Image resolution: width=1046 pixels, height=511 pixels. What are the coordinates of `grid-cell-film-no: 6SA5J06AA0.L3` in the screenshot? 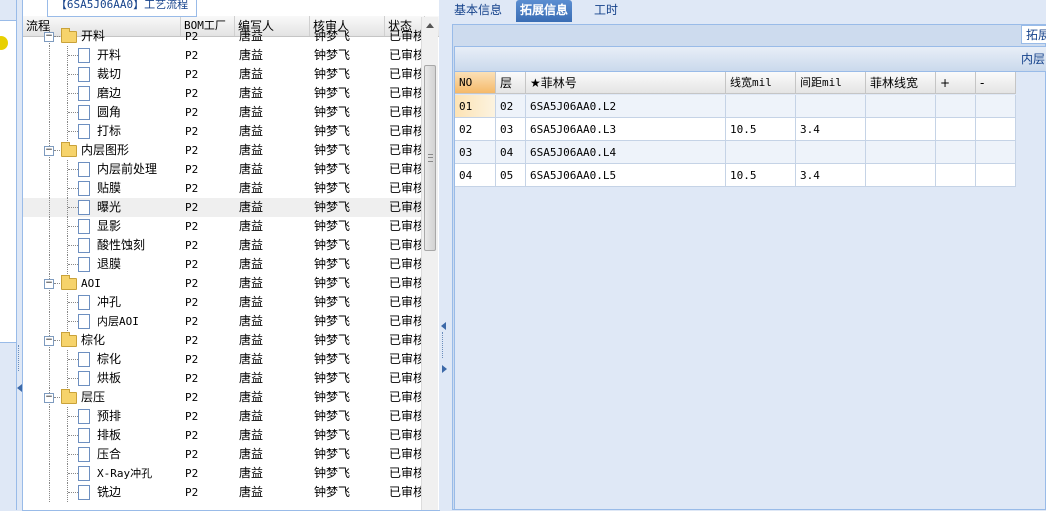 It's located at (626, 129).